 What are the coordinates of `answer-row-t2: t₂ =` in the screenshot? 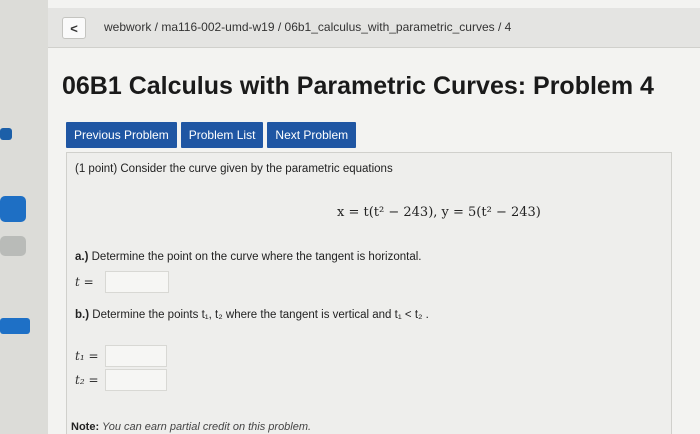 It's located at (121, 380).